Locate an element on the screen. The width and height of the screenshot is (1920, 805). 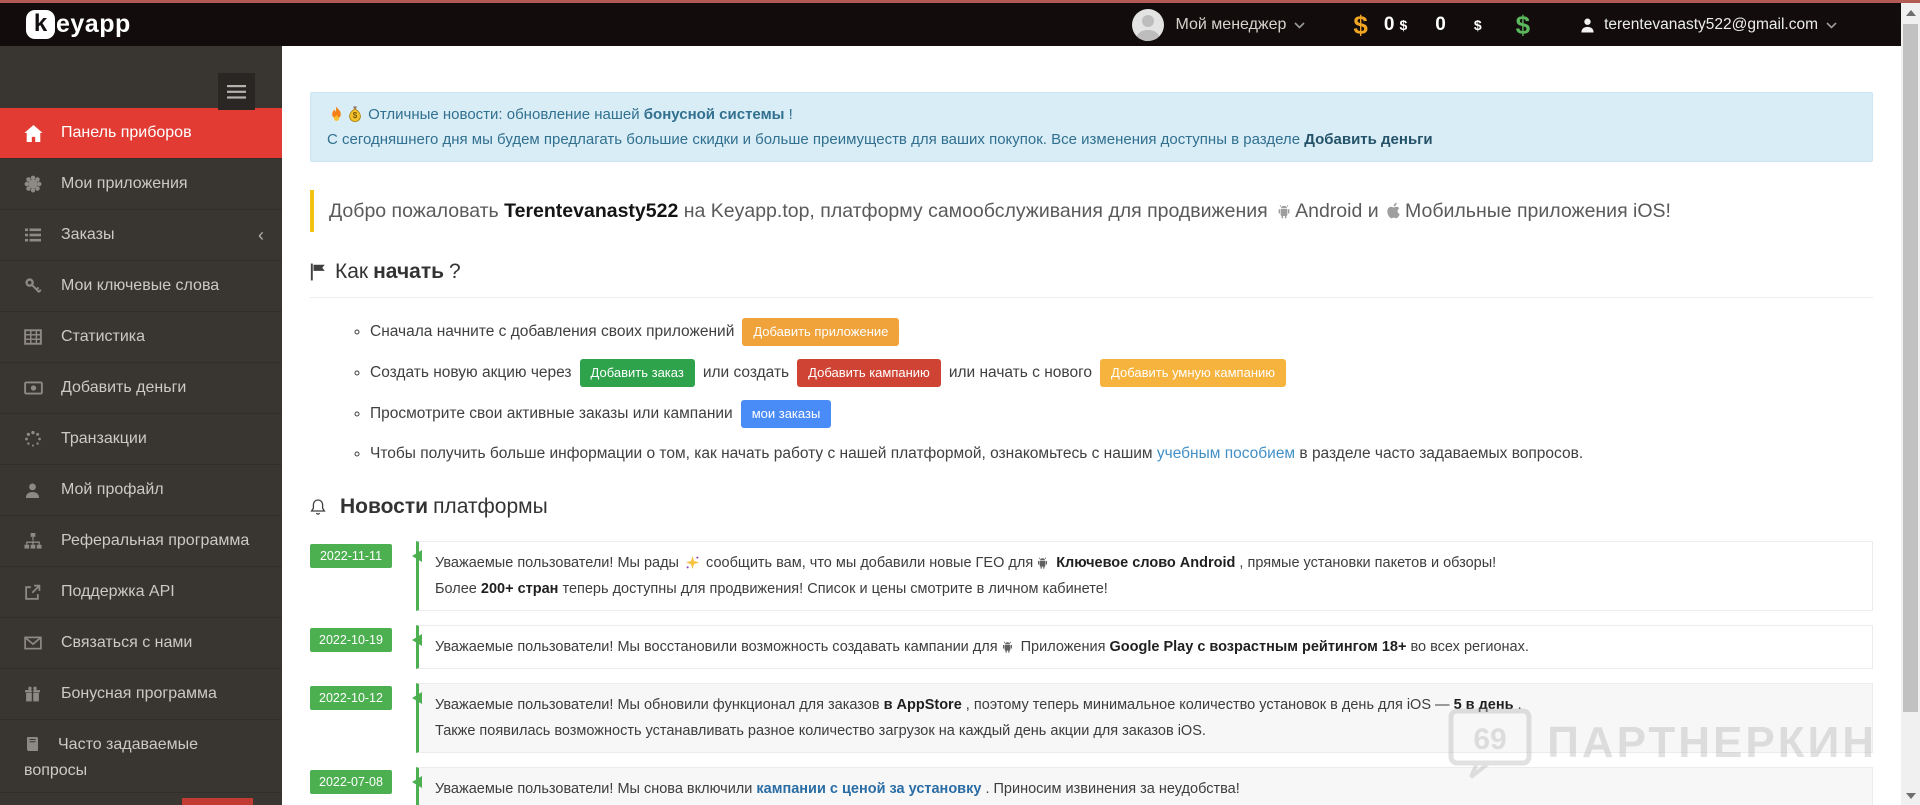
sidebar-item-bonus: Бонусная программа is located at coordinates (141, 694).